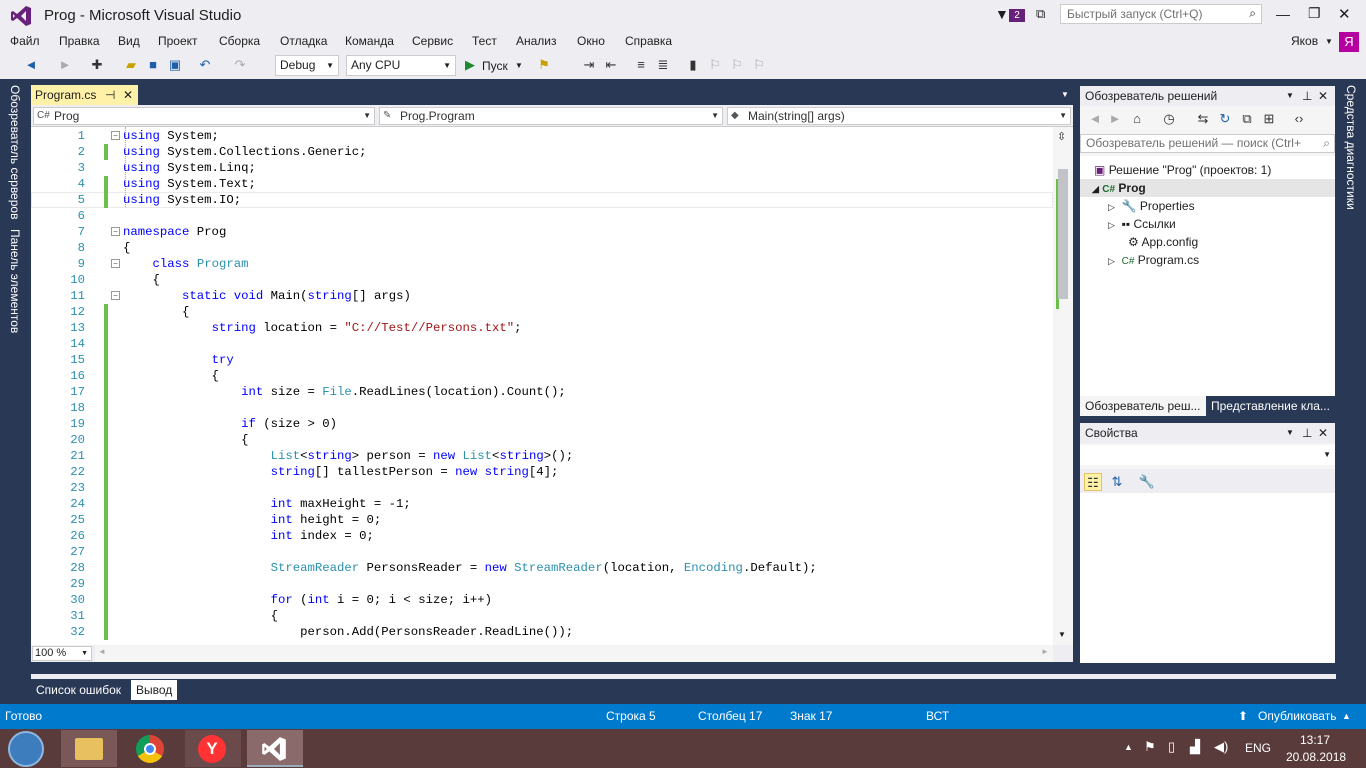 The image size is (1366, 768). What do you see at coordinates (1269, 119) in the screenshot?
I see `show-all-icon: ⊞` at bounding box center [1269, 119].